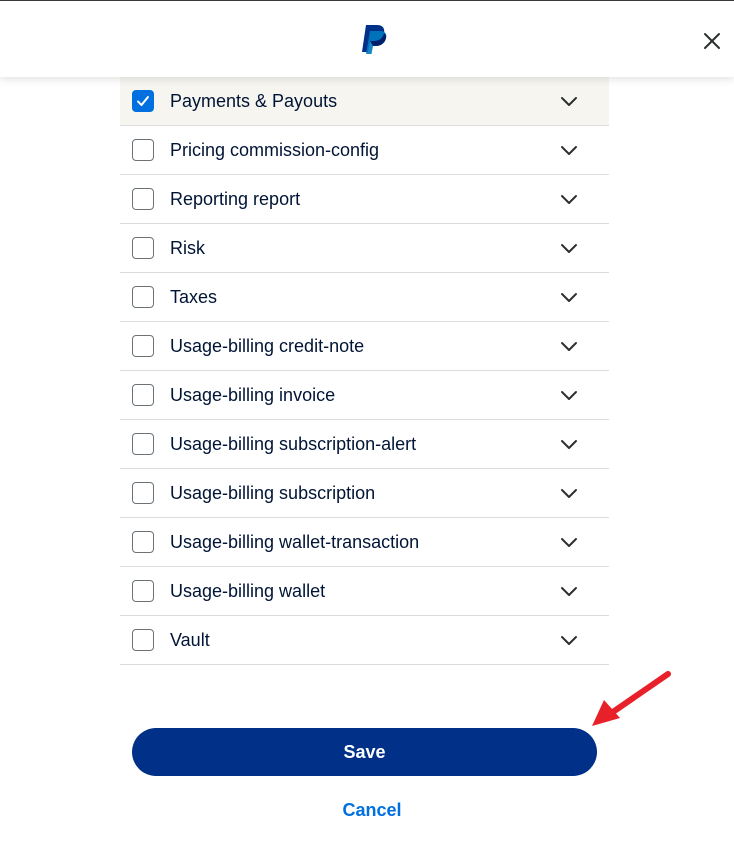 This screenshot has width=734, height=855. What do you see at coordinates (253, 394) in the screenshot?
I see `scope-label: Usage-billing invoice` at bounding box center [253, 394].